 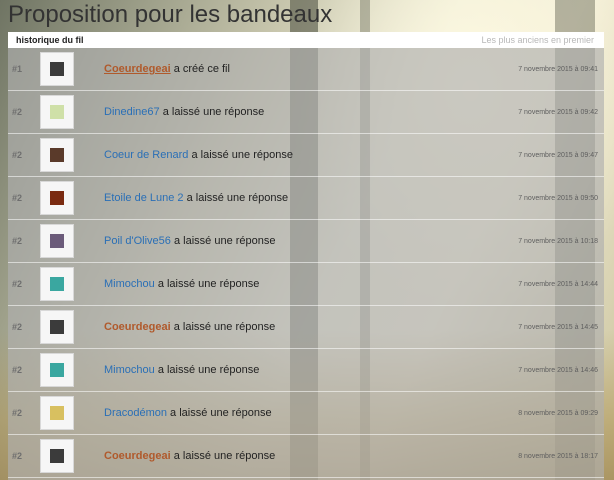 I want to click on username-link: Coeur de Renard, so click(x=146, y=155).